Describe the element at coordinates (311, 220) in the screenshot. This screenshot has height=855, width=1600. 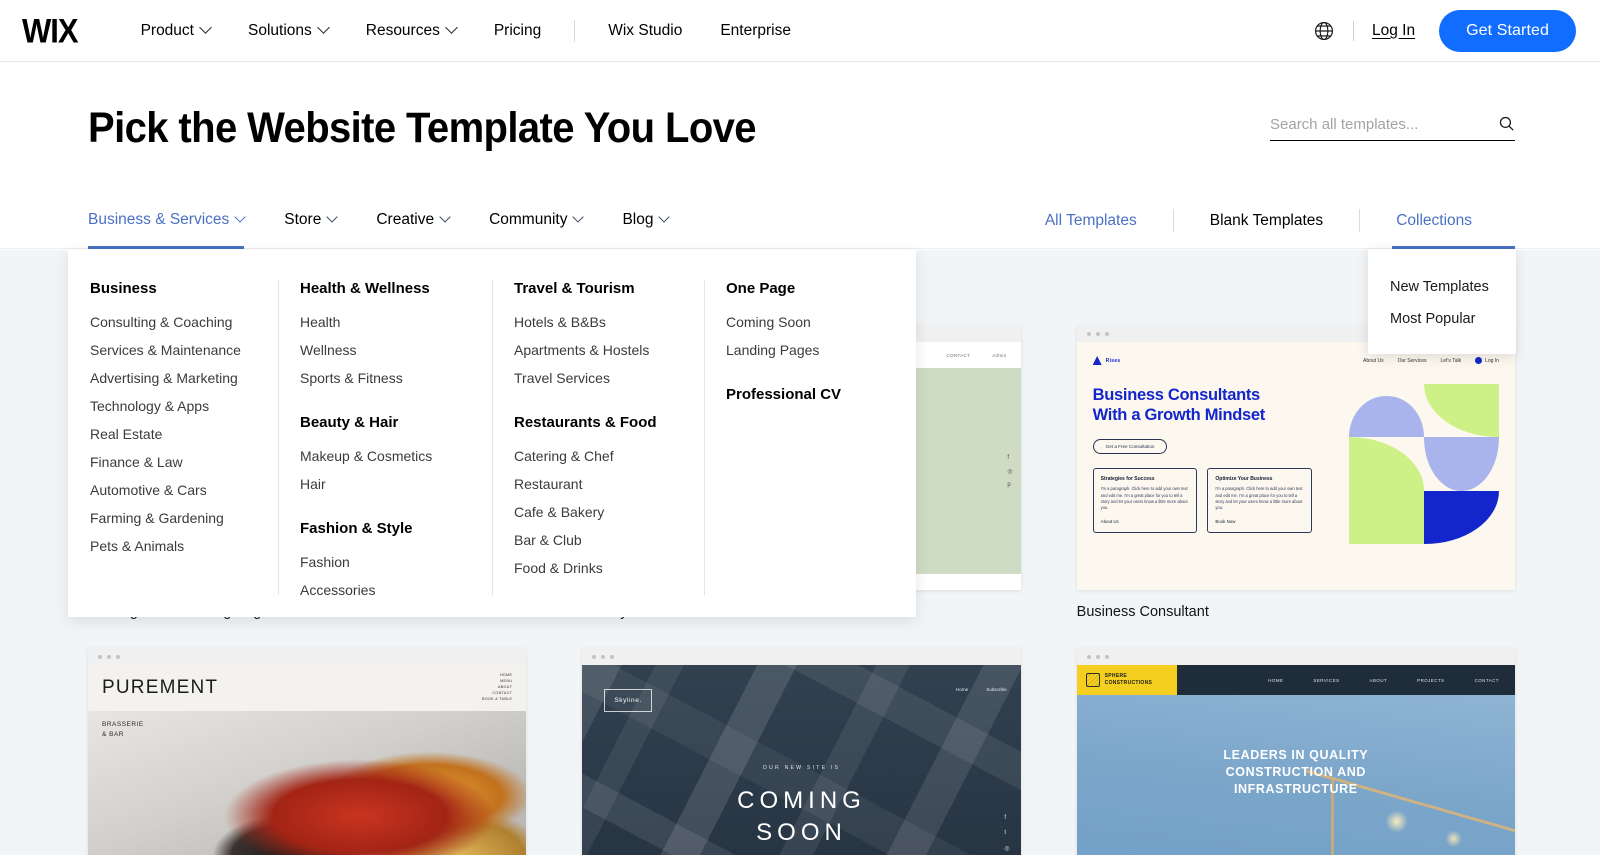
I see `category-store: Store` at that location.